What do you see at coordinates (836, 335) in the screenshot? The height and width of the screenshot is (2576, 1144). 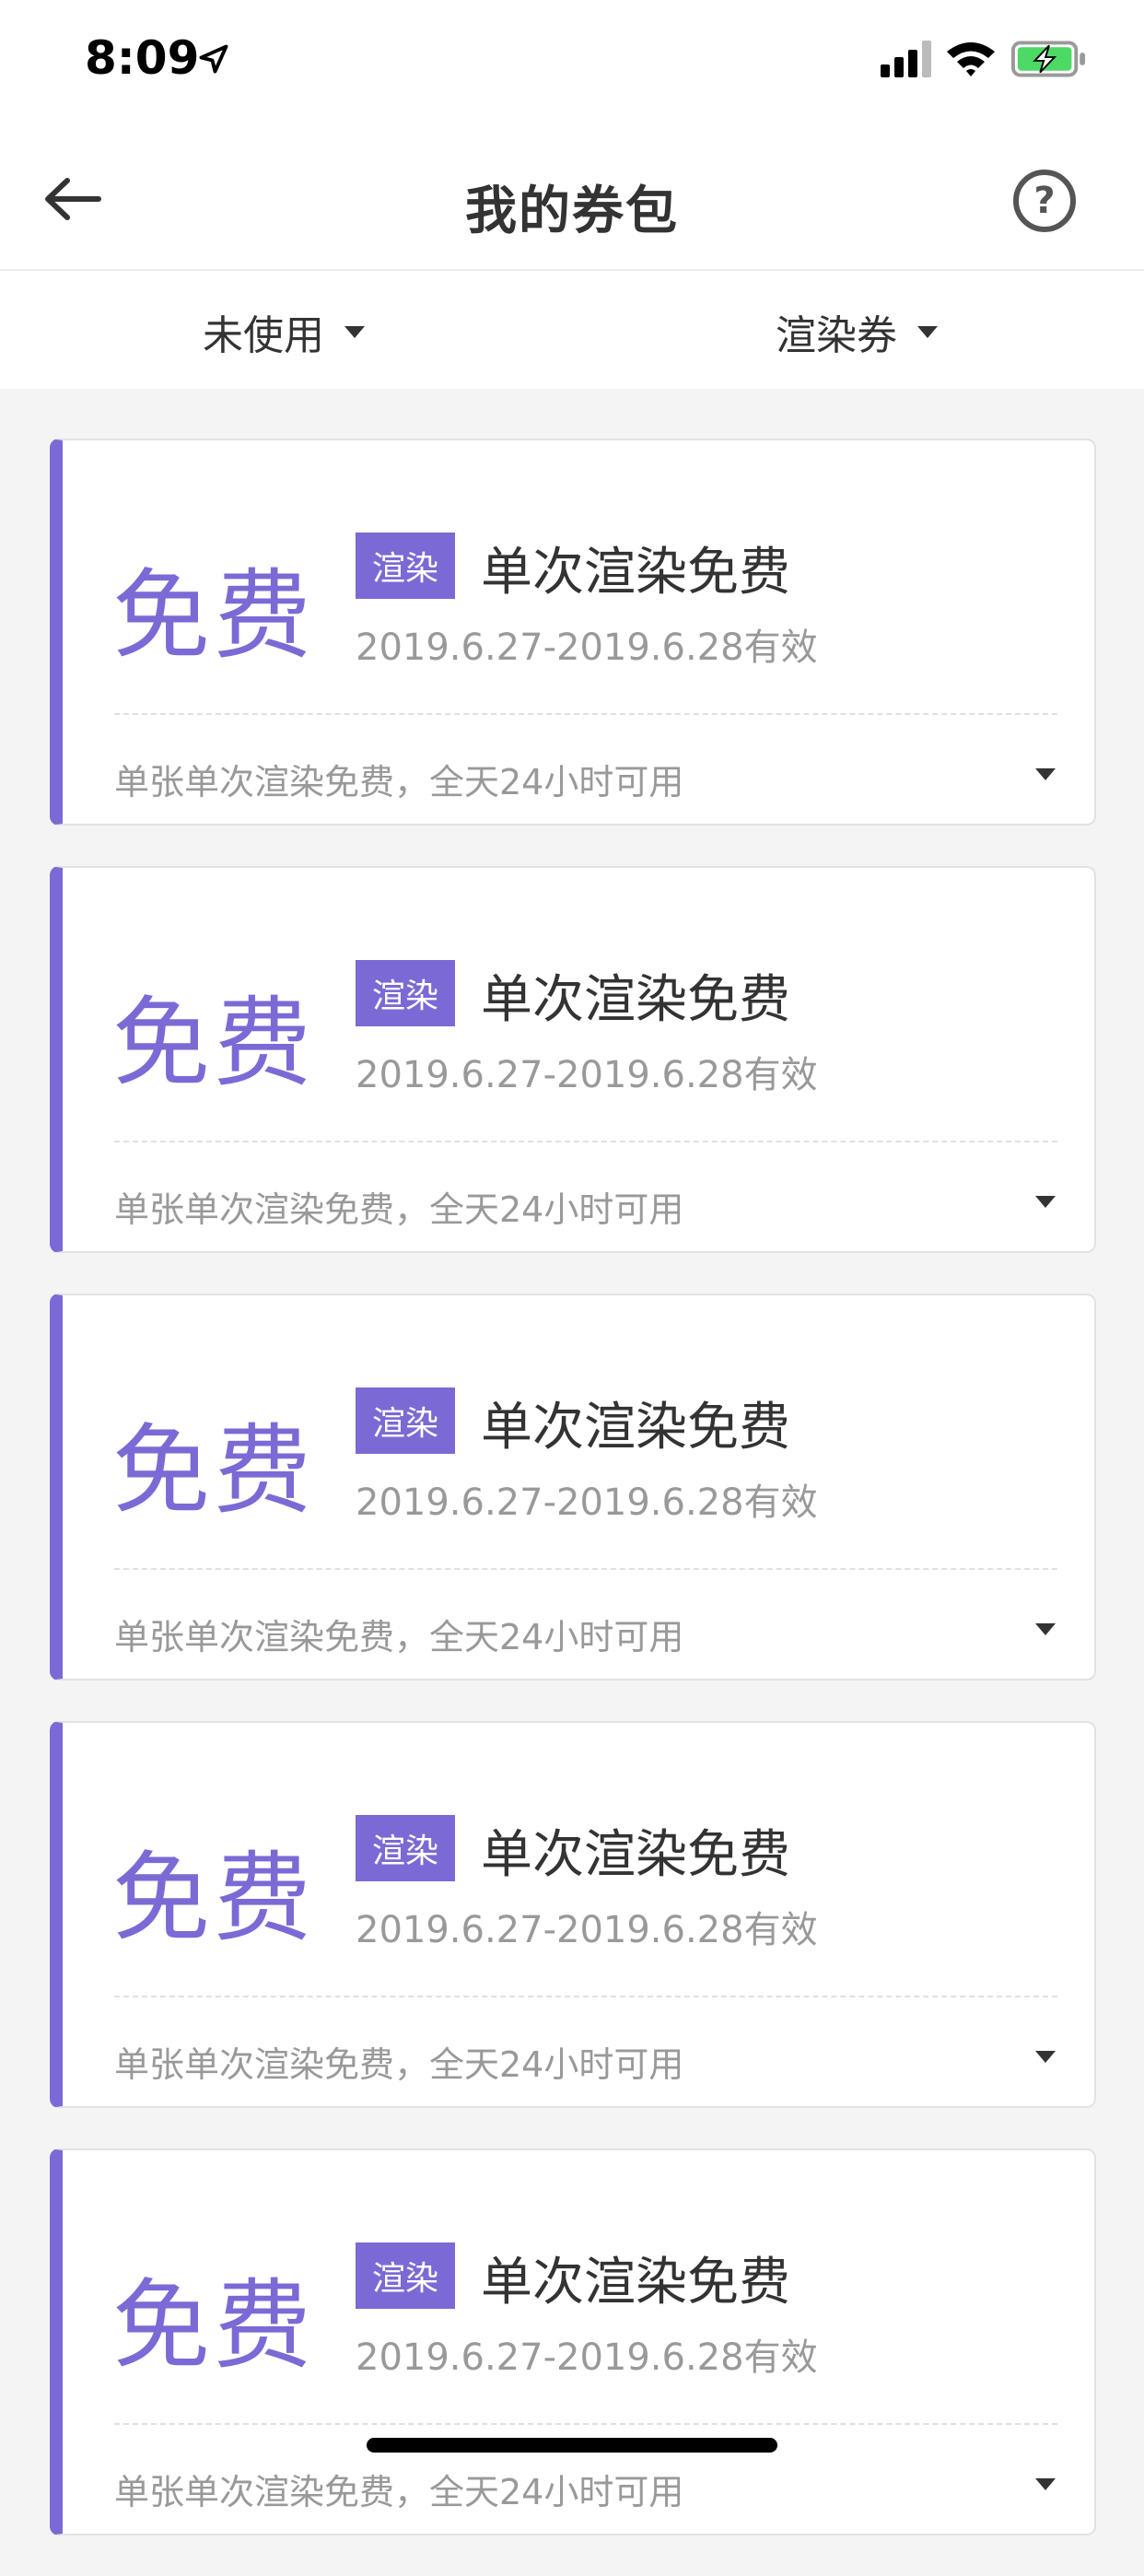 I see `type-filter-label: 渲染券` at bounding box center [836, 335].